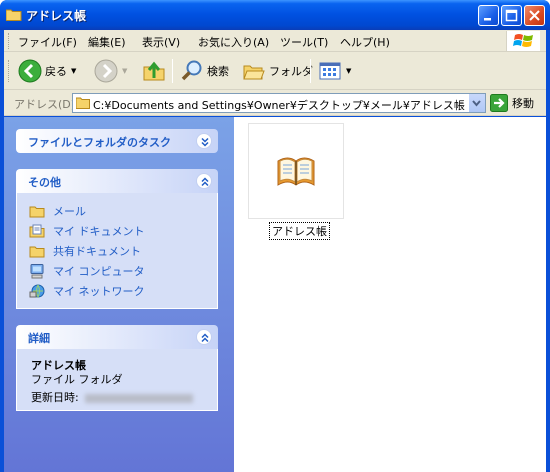  Describe the element at coordinates (487, 19) in the screenshot. I see `minimize-icon` at that location.